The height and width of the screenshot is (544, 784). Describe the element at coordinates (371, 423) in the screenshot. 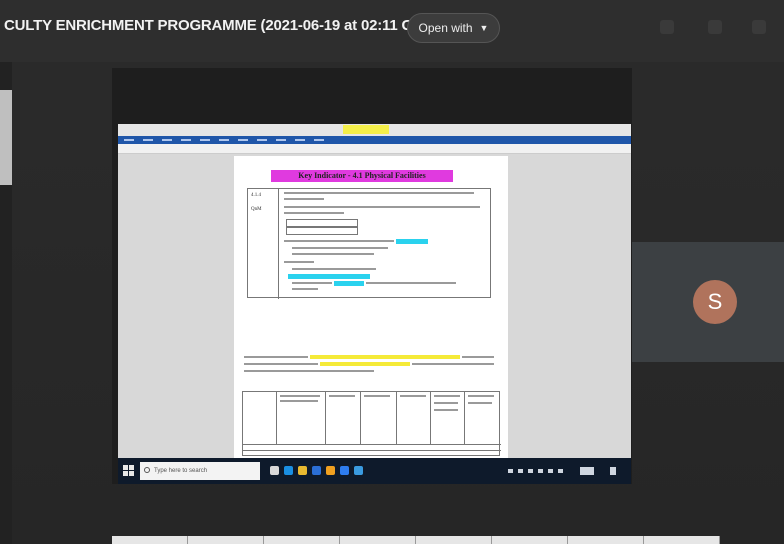

I see `expenditure-table` at that location.